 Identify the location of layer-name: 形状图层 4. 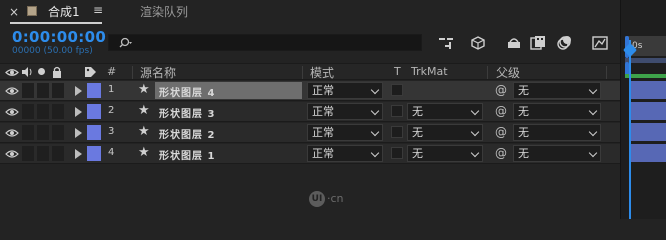
(187, 91).